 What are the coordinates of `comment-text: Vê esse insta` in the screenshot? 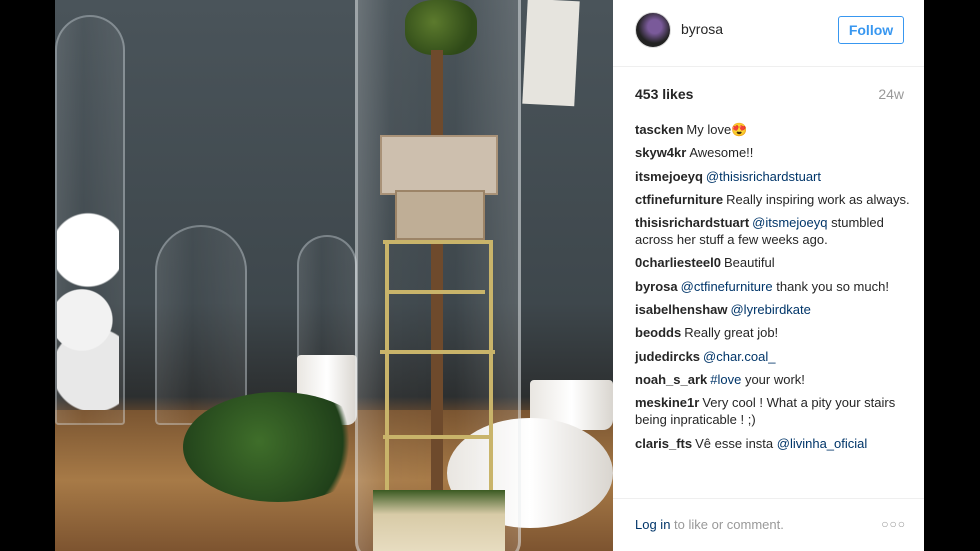 It's located at (736, 443).